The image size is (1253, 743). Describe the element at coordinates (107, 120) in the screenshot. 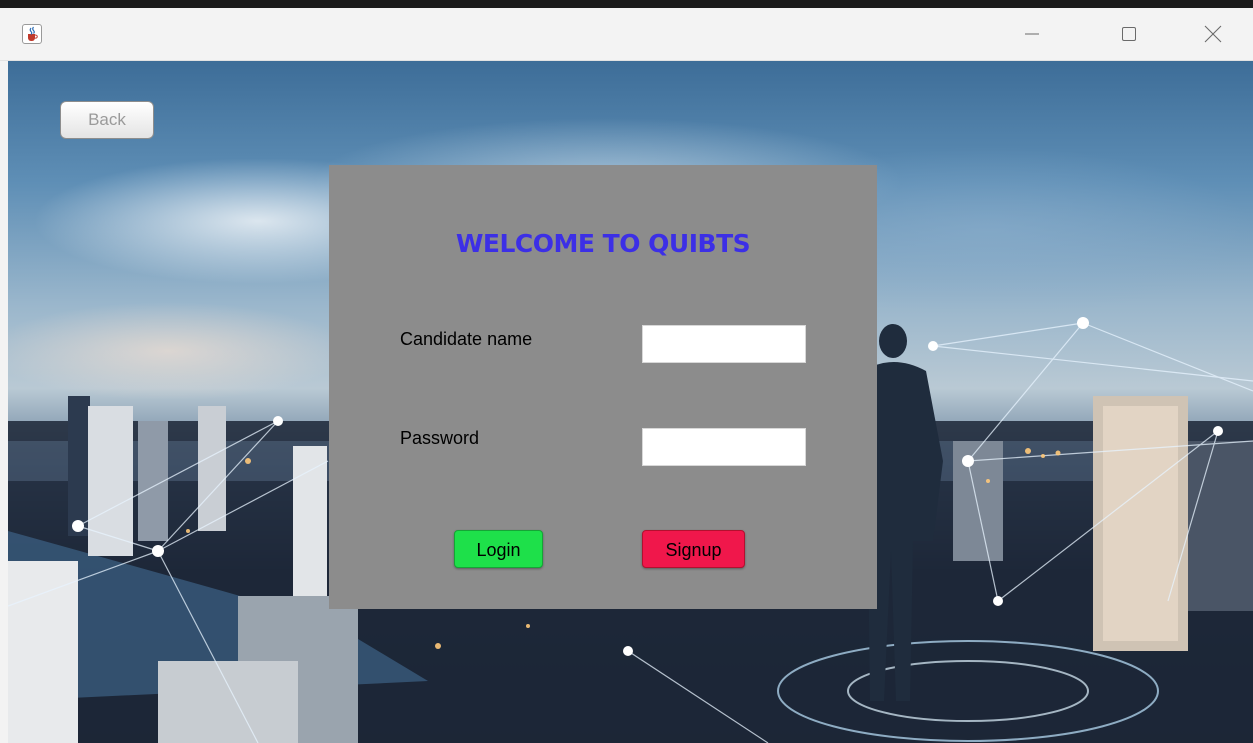

I see `back-button: Back` at that location.